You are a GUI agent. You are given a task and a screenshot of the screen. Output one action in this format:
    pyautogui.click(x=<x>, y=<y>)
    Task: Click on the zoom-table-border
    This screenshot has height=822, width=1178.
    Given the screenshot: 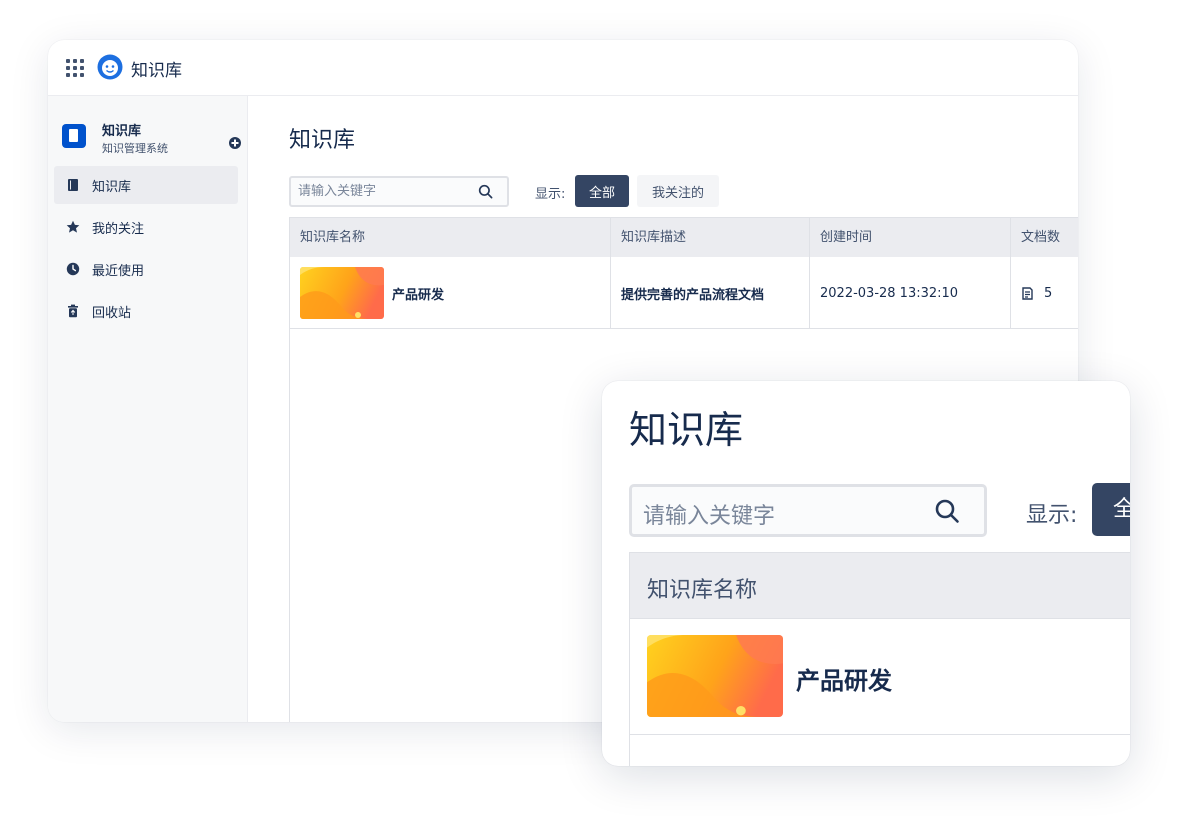 What is the action you would take?
    pyautogui.click(x=629, y=750)
    